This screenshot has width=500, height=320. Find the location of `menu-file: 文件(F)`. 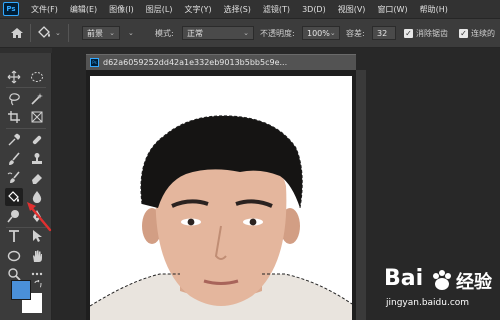

menu-file: 文件(F) is located at coordinates (44, 9).